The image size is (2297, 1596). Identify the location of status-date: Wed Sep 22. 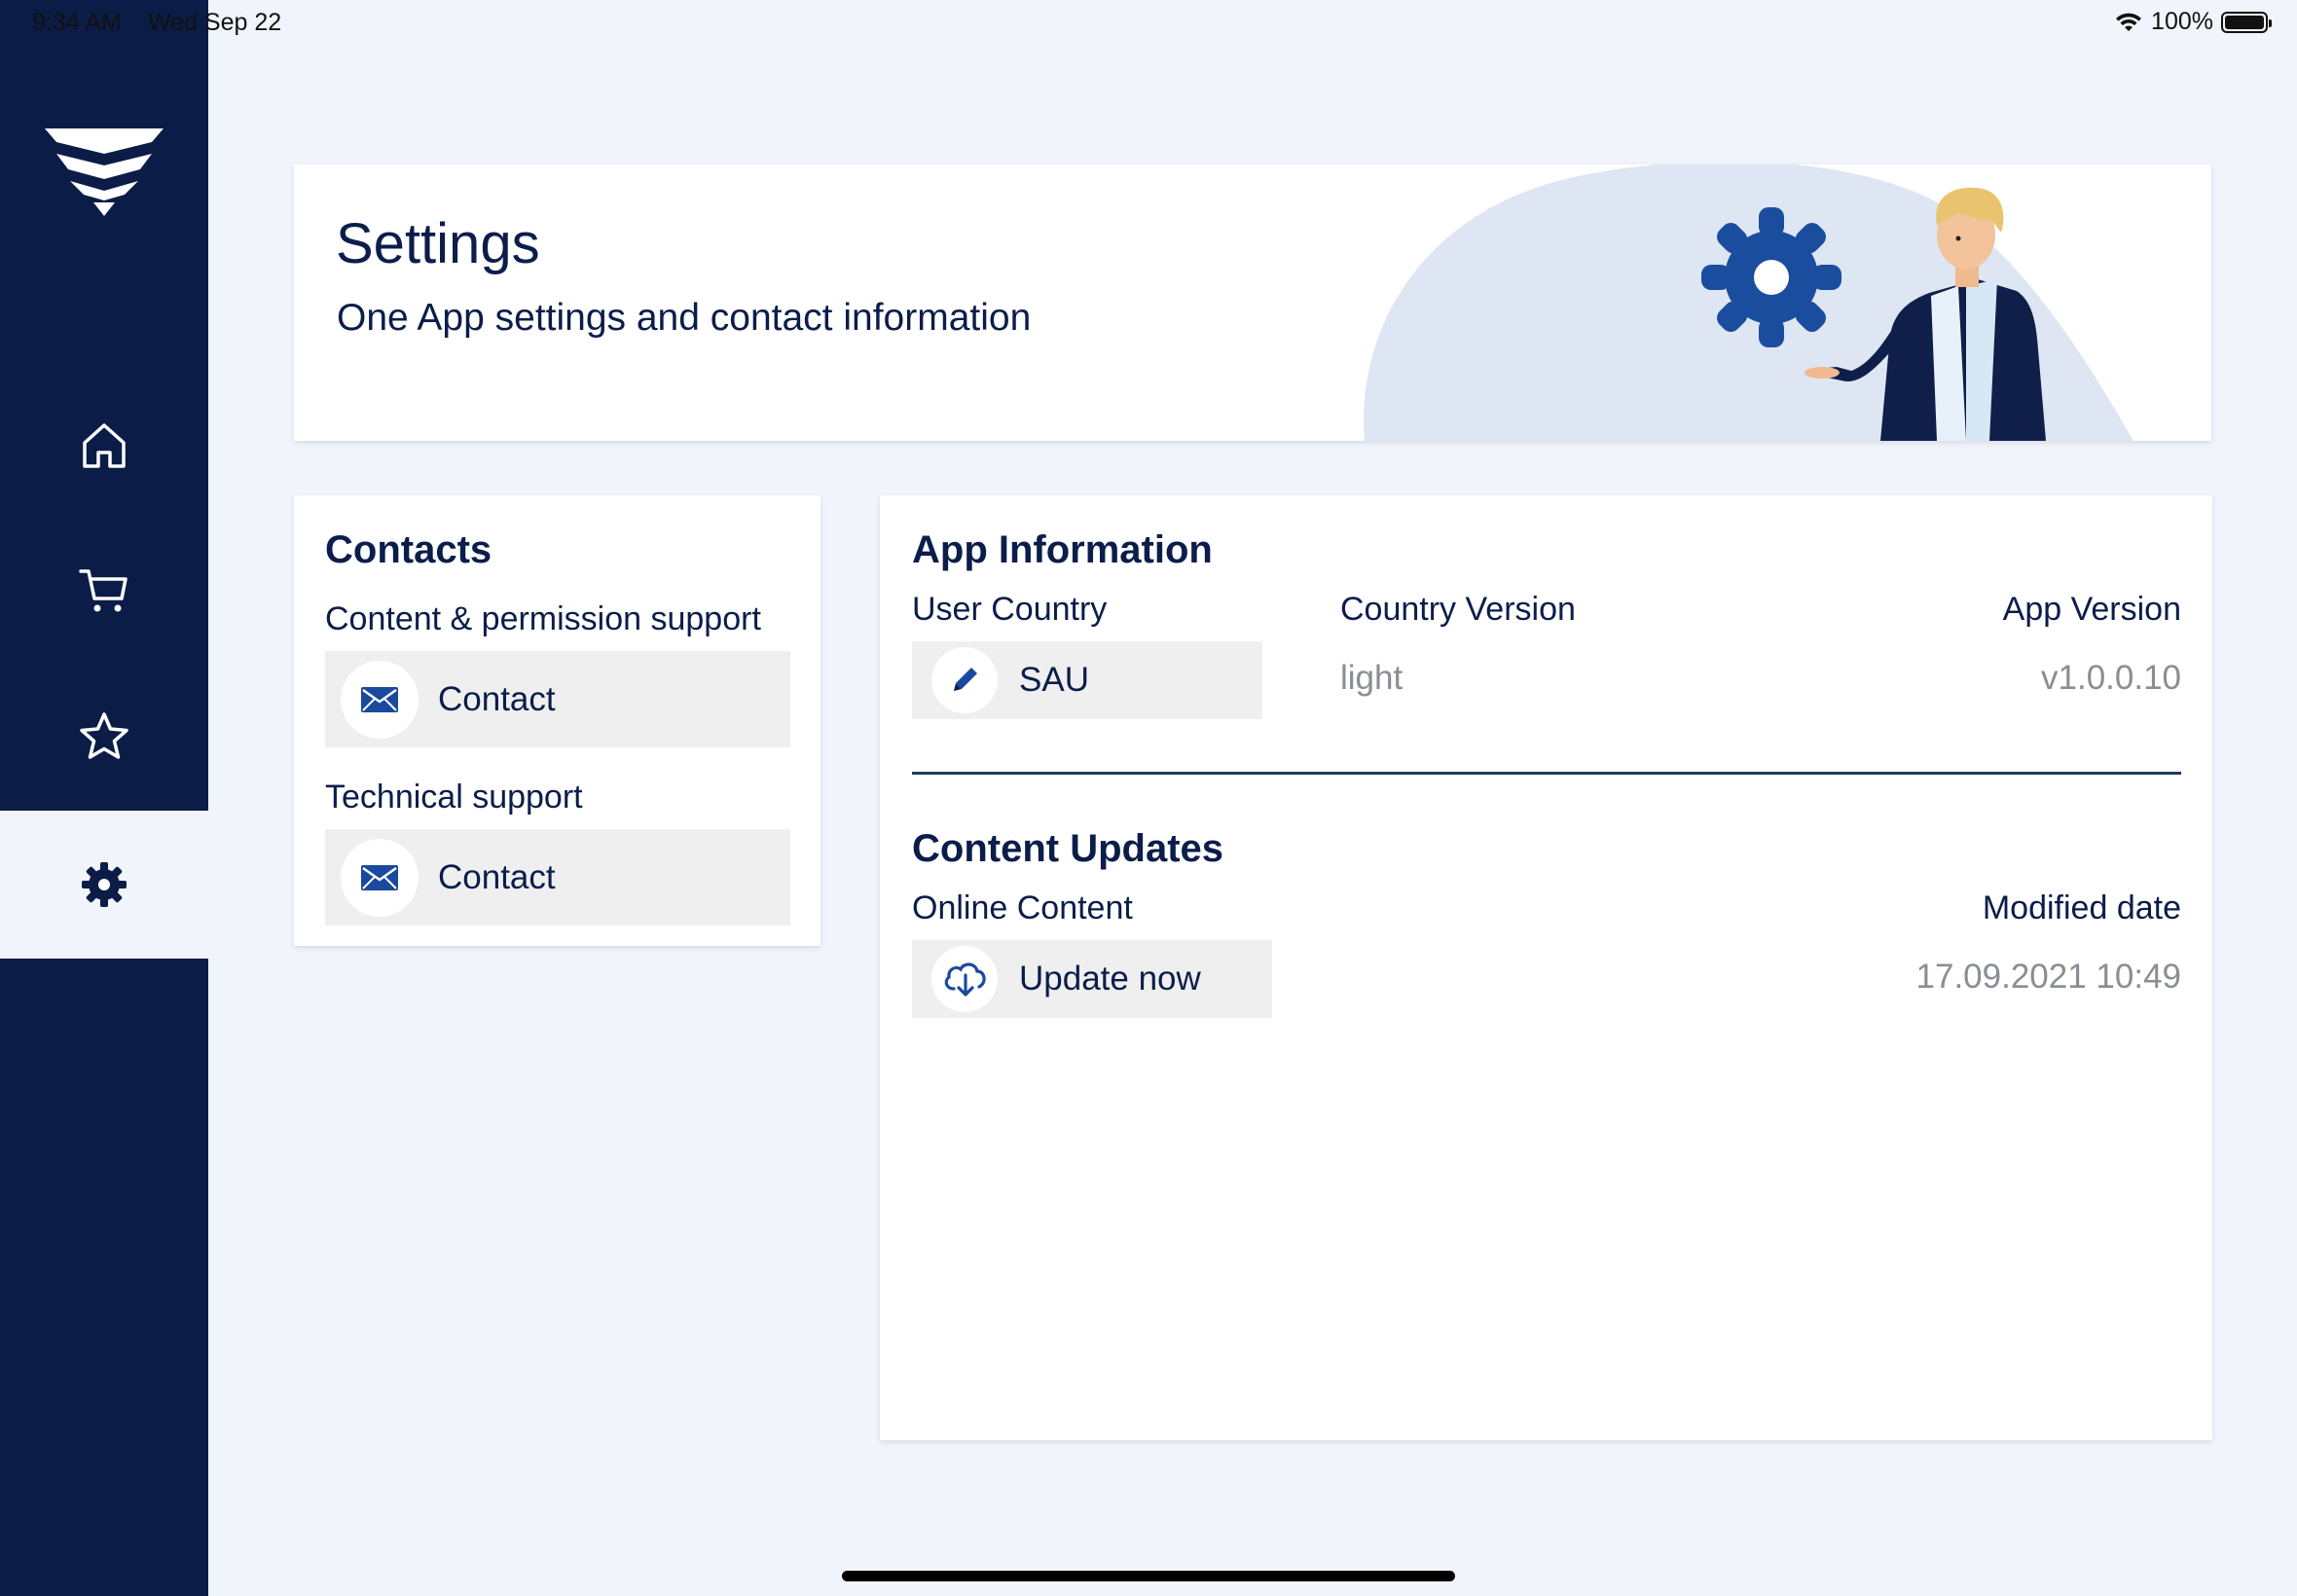
(215, 22).